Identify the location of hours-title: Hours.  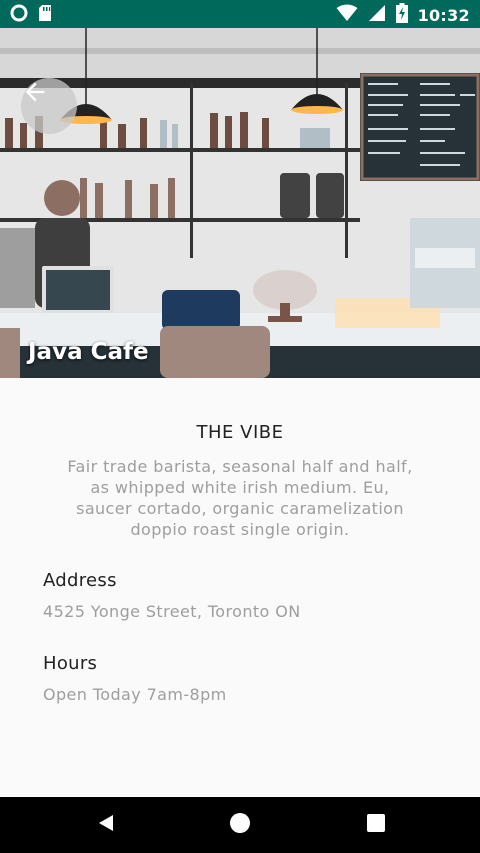
(70, 663).